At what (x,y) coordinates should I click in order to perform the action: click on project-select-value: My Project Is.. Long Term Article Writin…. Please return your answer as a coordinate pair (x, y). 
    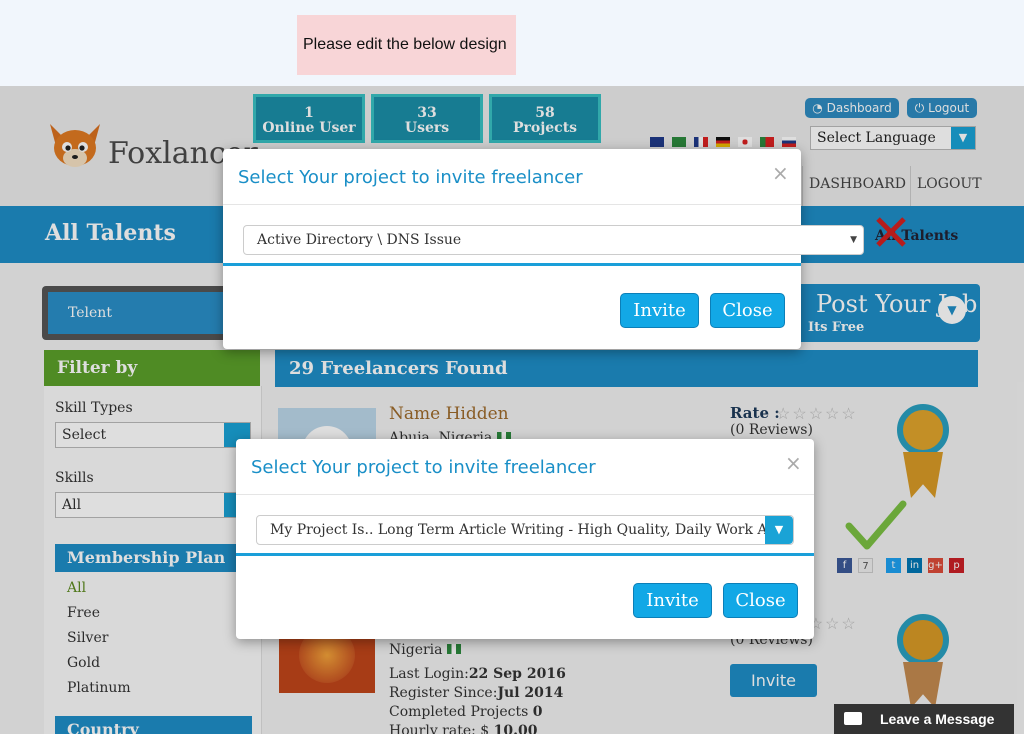
    Looking at the image, I should click on (532, 530).